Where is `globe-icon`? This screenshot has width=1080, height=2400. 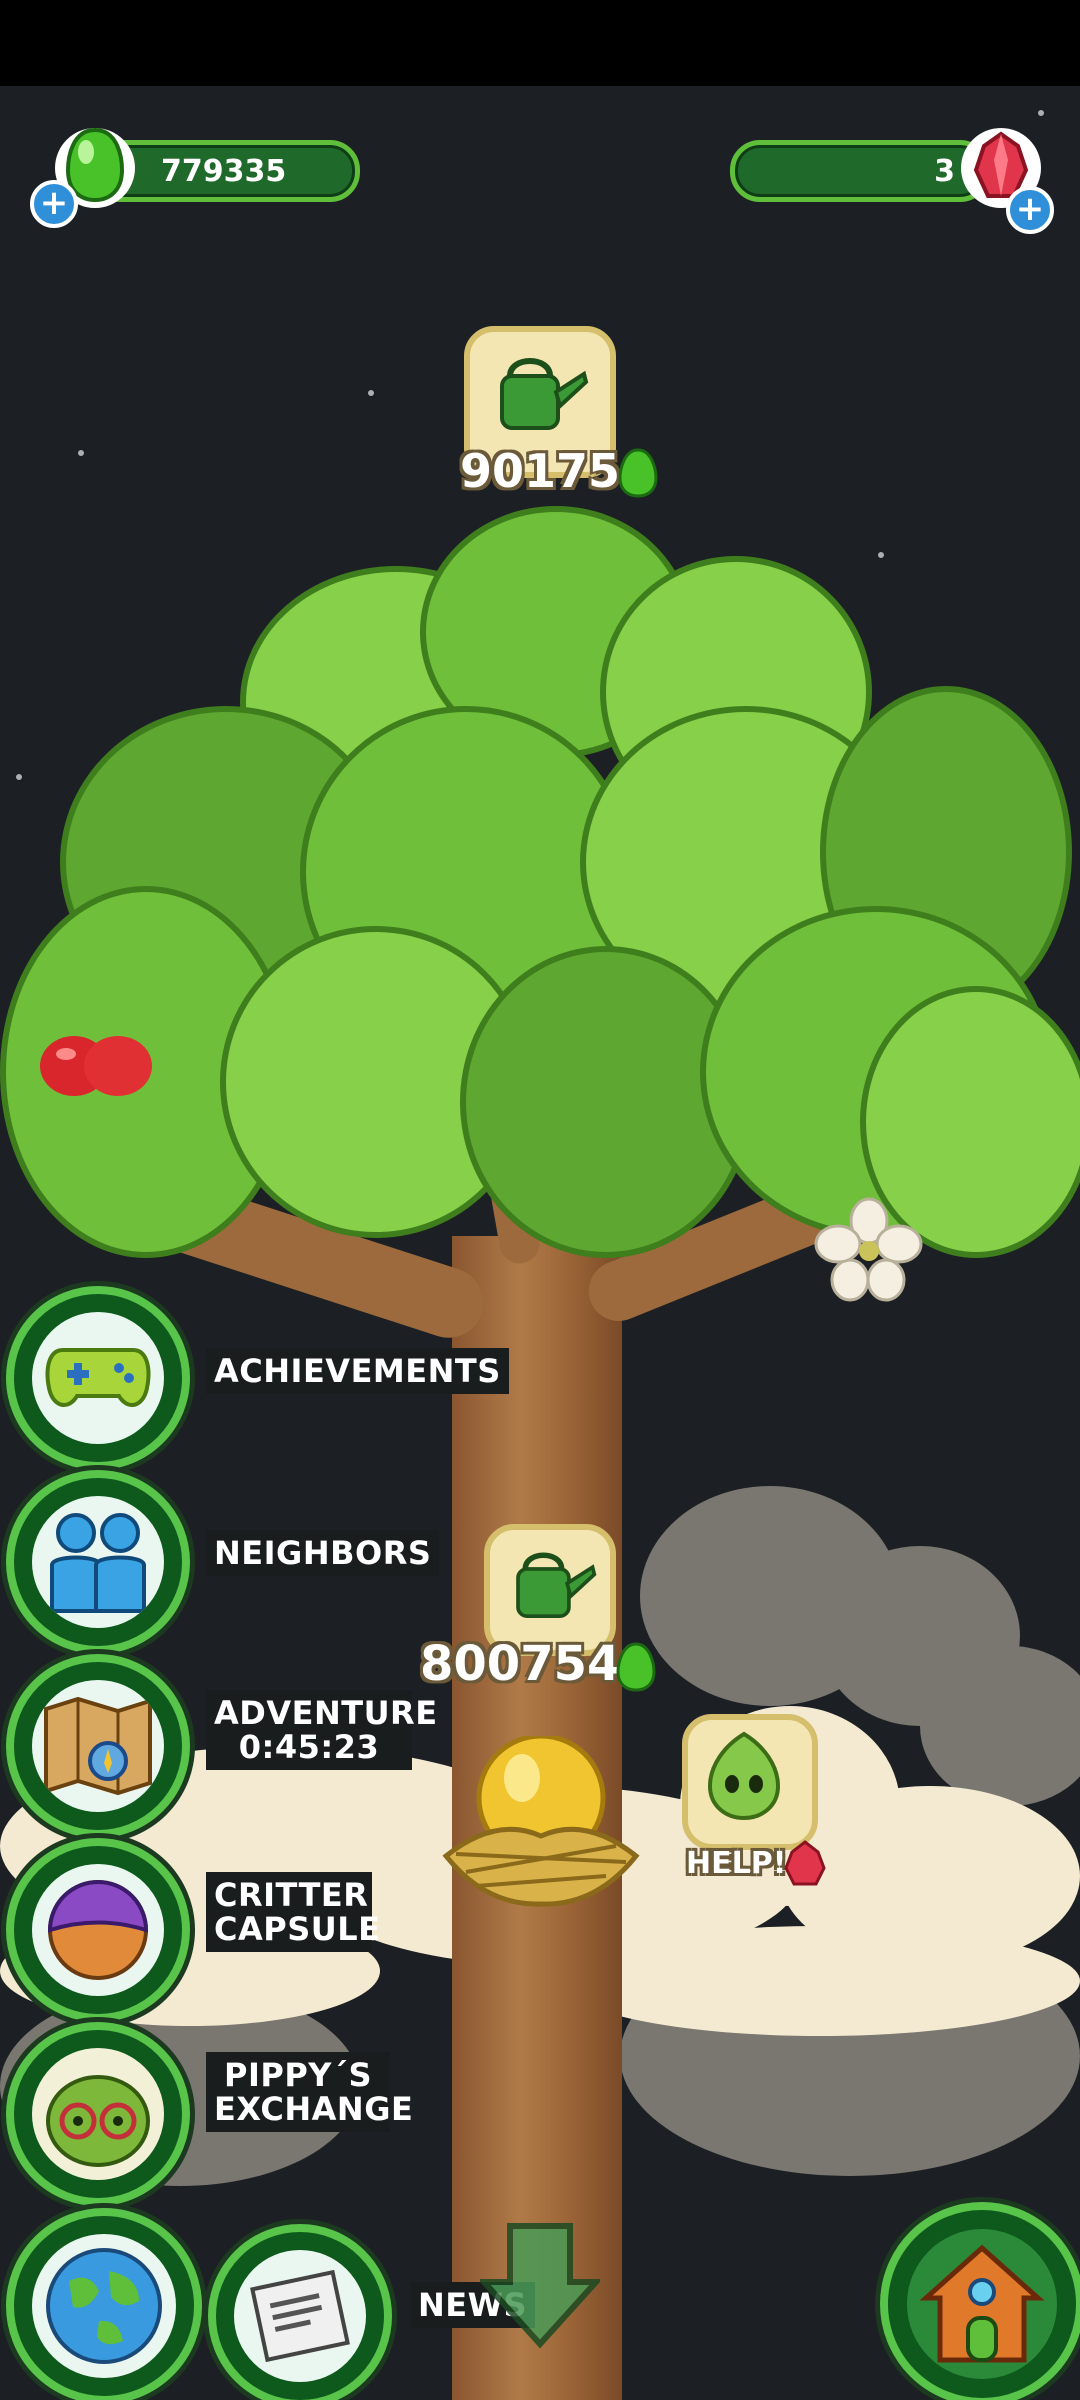
globe-icon is located at coordinates (104, 2306).